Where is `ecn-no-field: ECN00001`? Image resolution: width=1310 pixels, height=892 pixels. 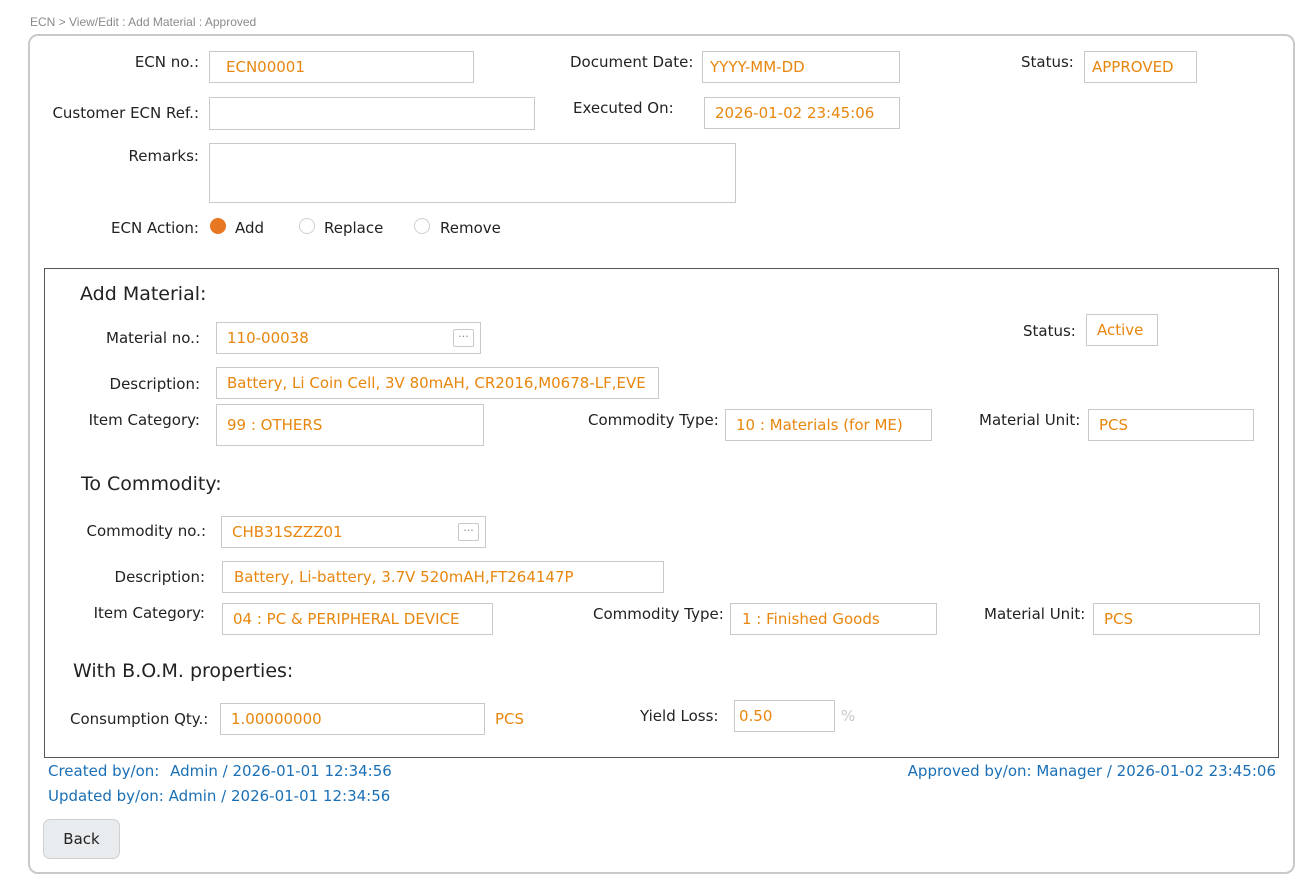 ecn-no-field: ECN00001 is located at coordinates (341, 67).